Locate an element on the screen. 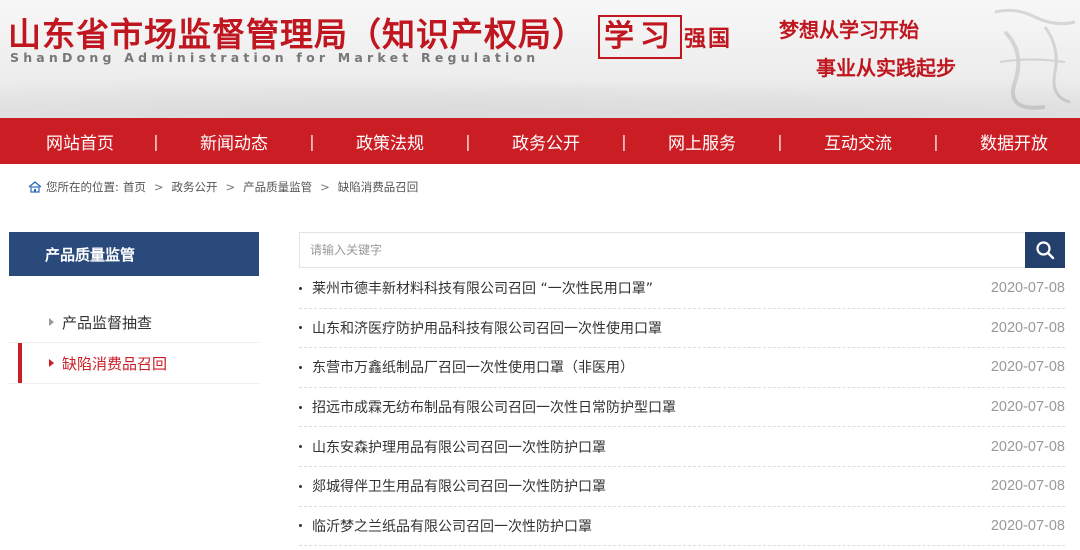 The height and width of the screenshot is (550, 1080). sidebar-item-defect-recall: 缺陷消费品召回 is located at coordinates (134, 363).